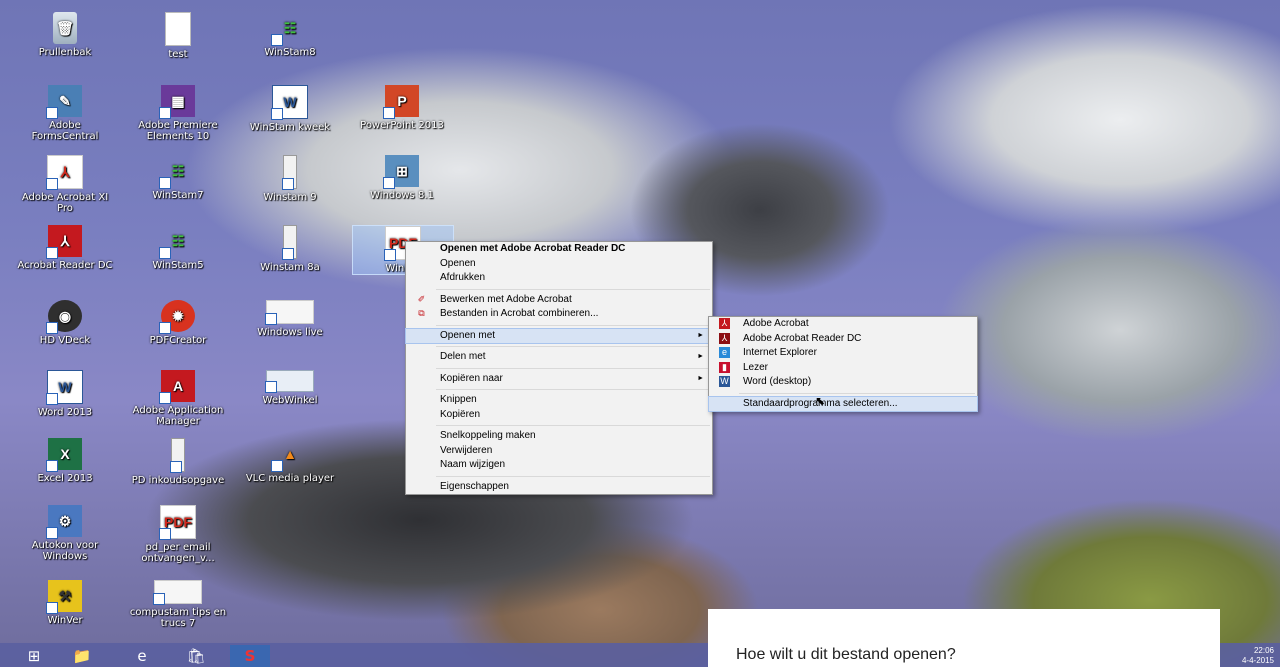 The height and width of the screenshot is (667, 1280). Describe the element at coordinates (290, 319) in the screenshot. I see `windows-live-shortcut: Windows live` at that location.